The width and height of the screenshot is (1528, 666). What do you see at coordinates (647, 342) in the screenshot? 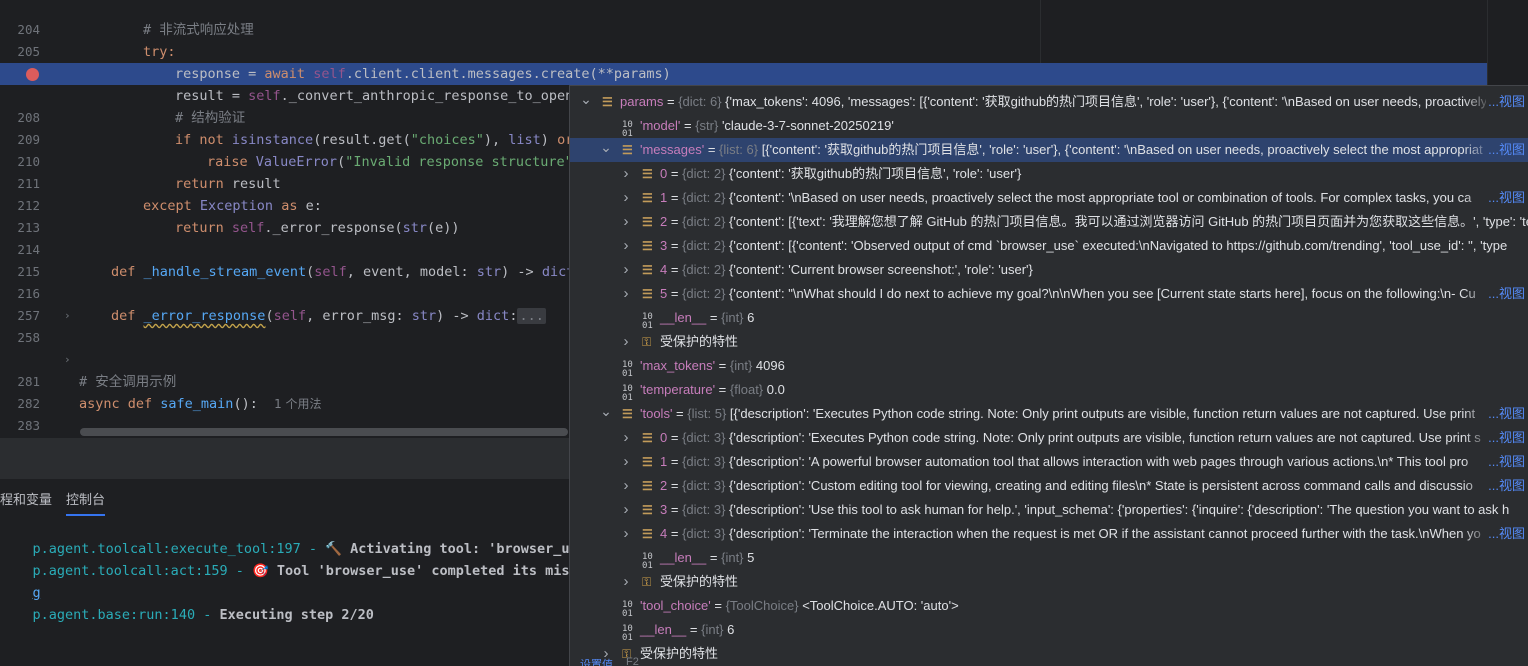
I see `protected-key-icon: ⚿` at bounding box center [647, 342].